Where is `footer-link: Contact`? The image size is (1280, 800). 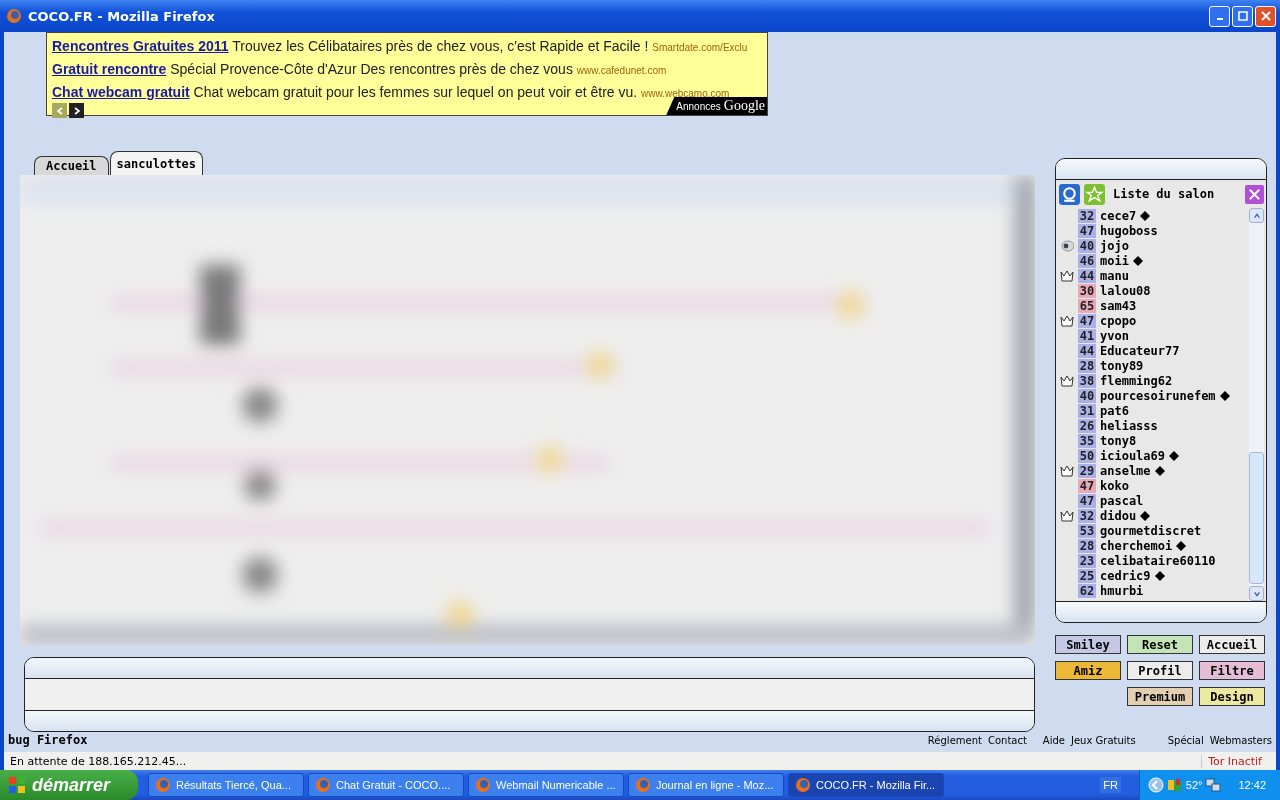
footer-link: Contact is located at coordinates (1007, 740).